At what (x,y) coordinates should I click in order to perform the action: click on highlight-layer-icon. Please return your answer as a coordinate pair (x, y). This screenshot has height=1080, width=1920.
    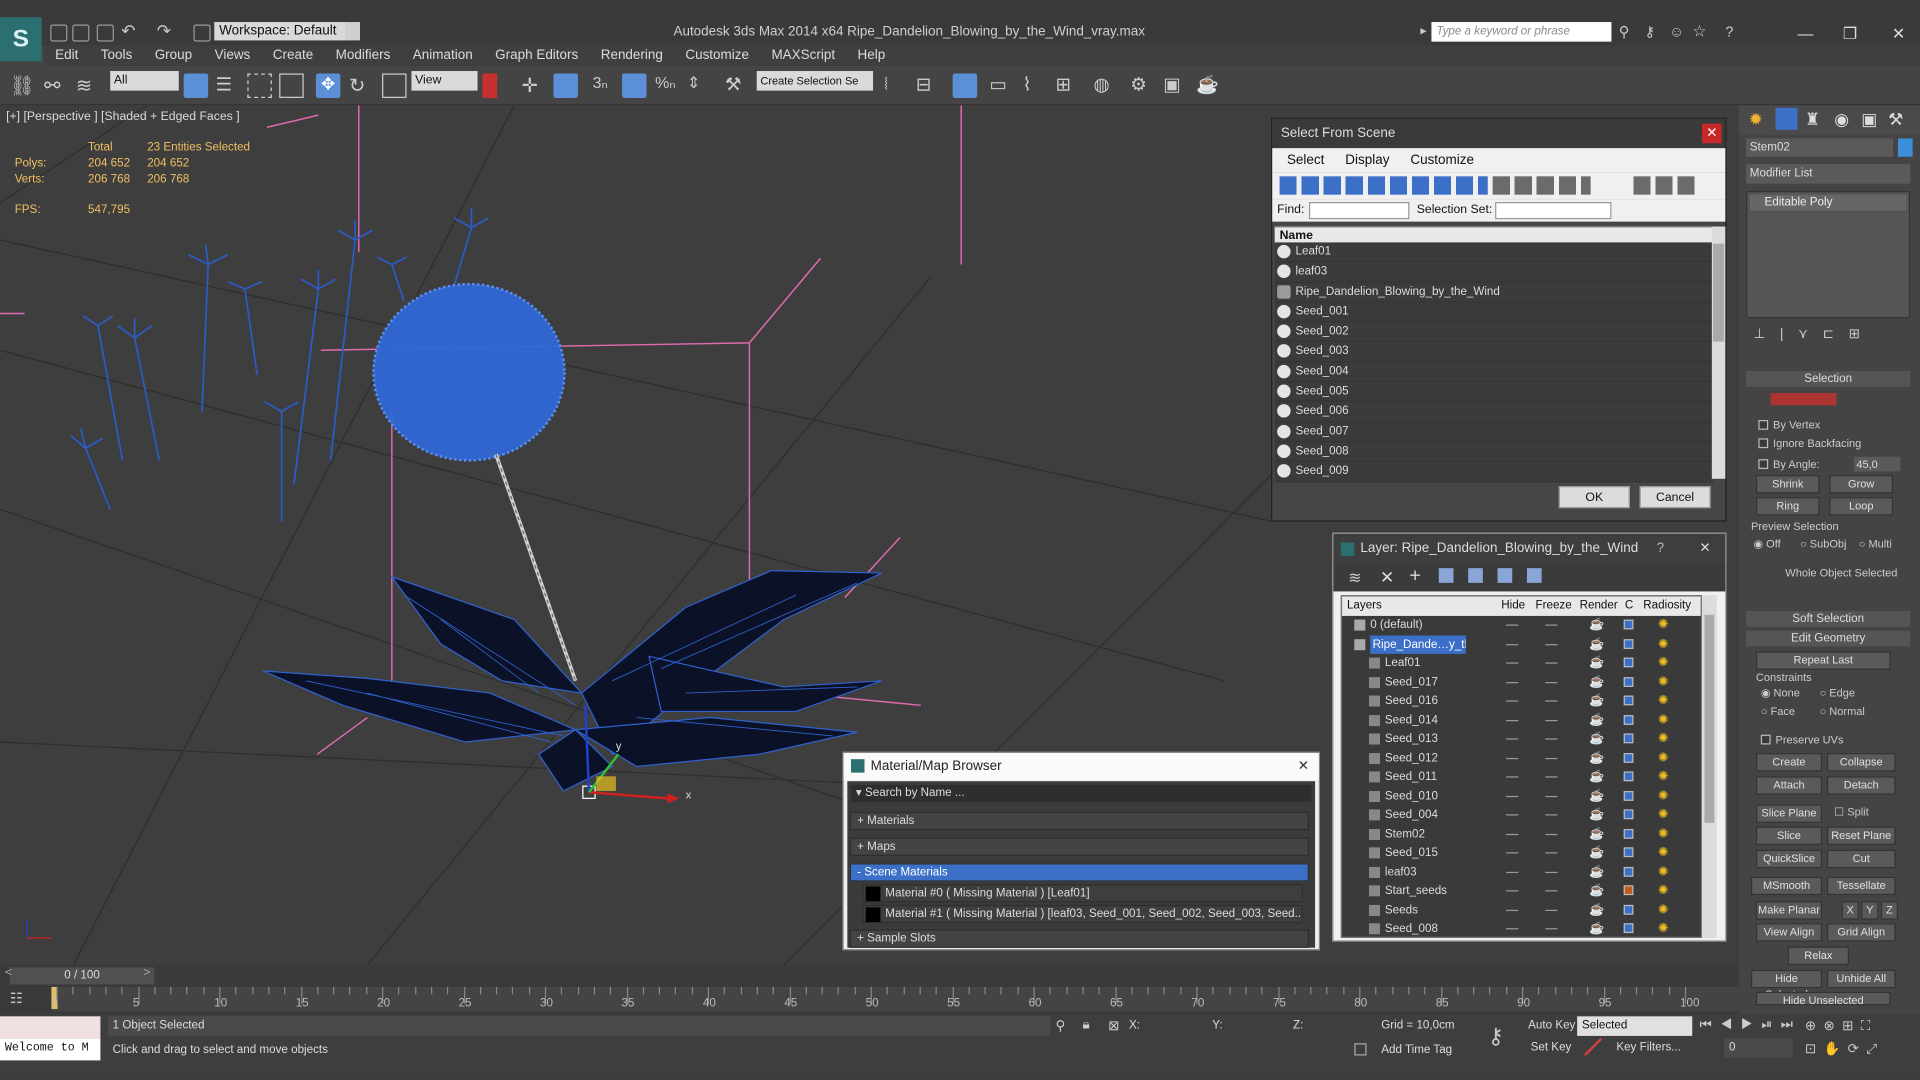
    Looking at the image, I should click on (1505, 575).